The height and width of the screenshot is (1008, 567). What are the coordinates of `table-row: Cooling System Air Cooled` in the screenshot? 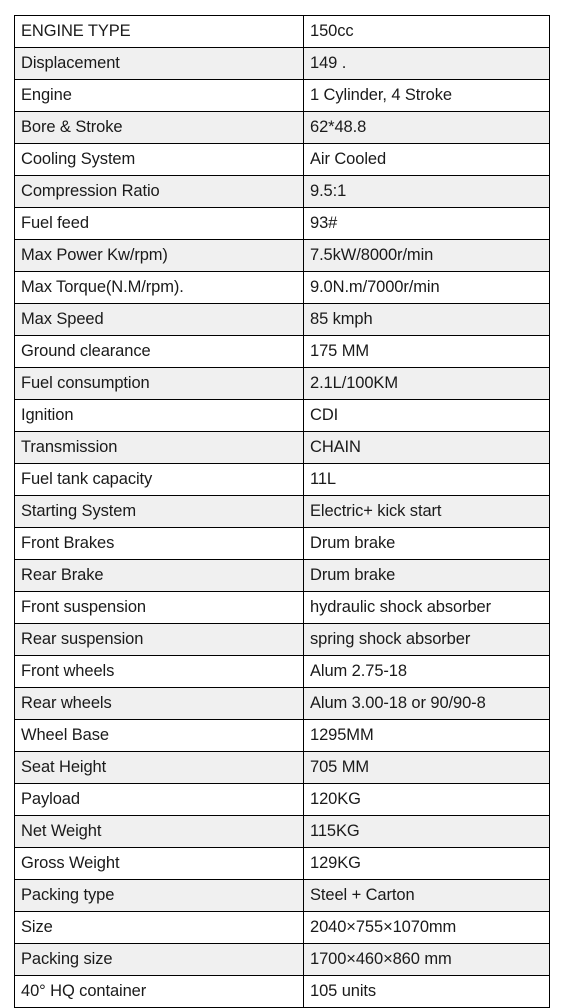 It's located at (282, 159).